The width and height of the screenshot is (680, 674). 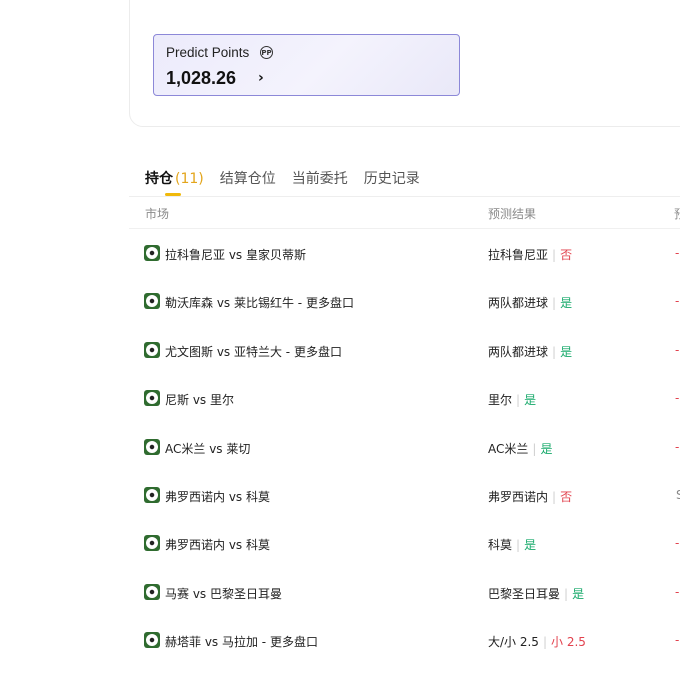 I want to click on table-row: 赫塔菲 vs 马拉加 - 更多盘口 大/小 2.5 | 小 2.5 -, so click(x=340, y=653).